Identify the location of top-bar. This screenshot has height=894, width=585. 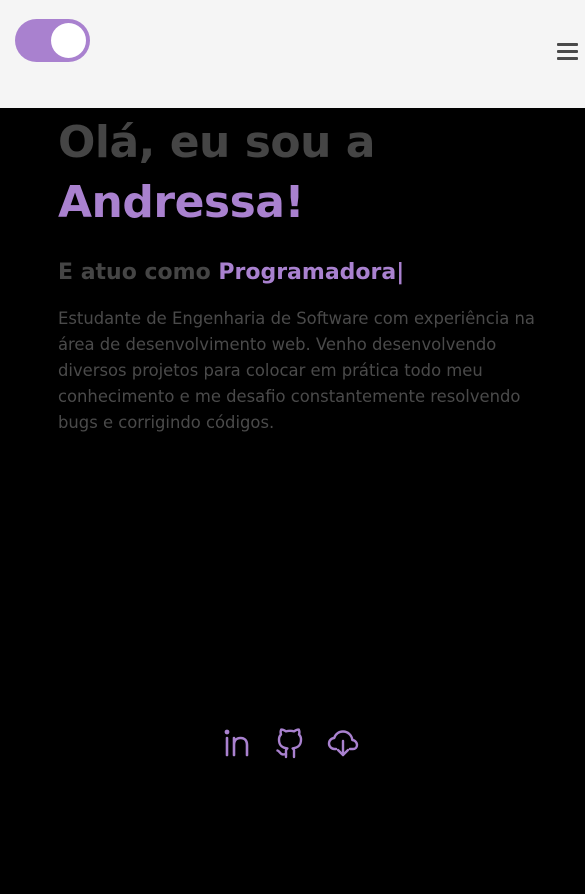
(292, 54).